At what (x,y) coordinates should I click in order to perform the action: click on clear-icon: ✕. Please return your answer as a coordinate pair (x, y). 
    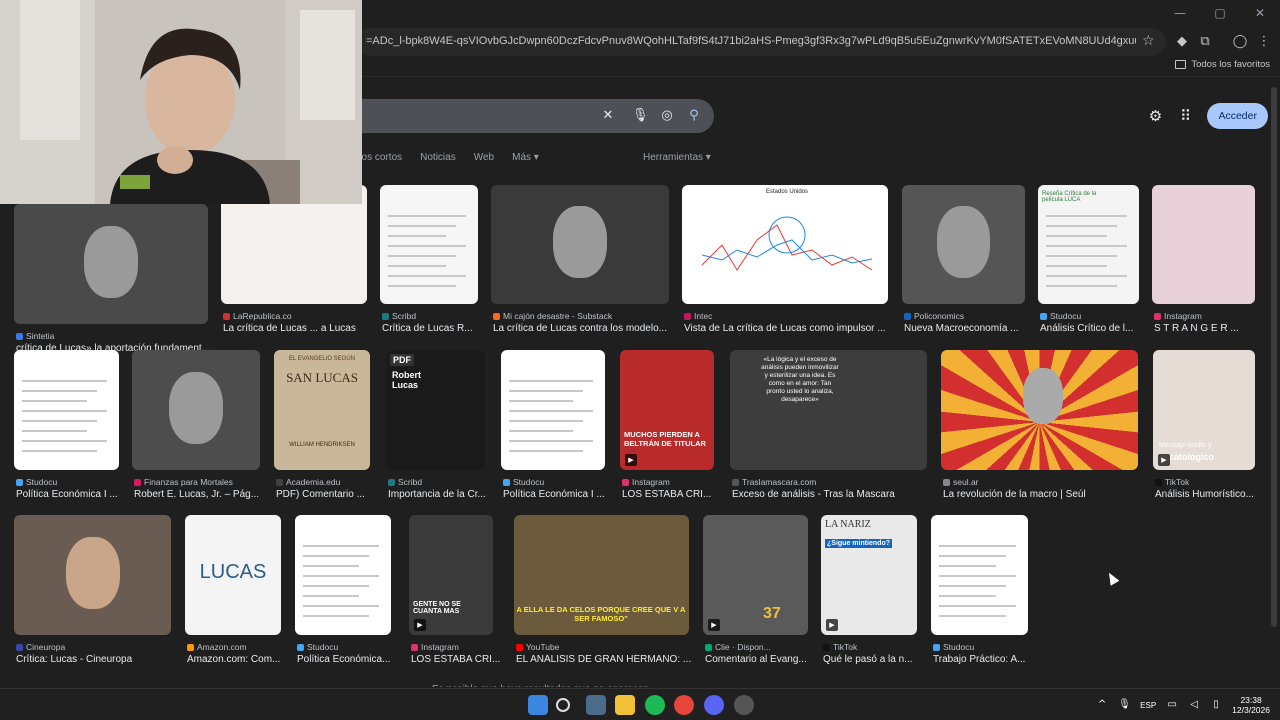
    Looking at the image, I should click on (608, 116).